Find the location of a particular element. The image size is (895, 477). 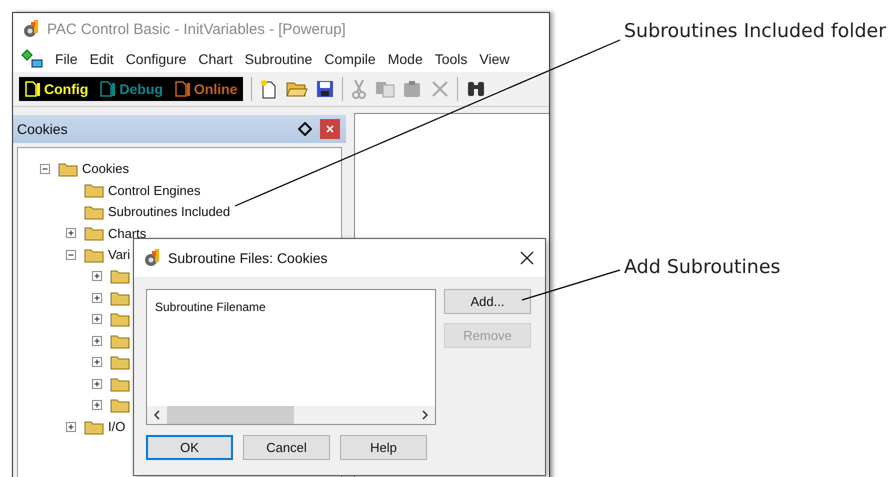

tree-item: Cookies is located at coordinates (105, 168).